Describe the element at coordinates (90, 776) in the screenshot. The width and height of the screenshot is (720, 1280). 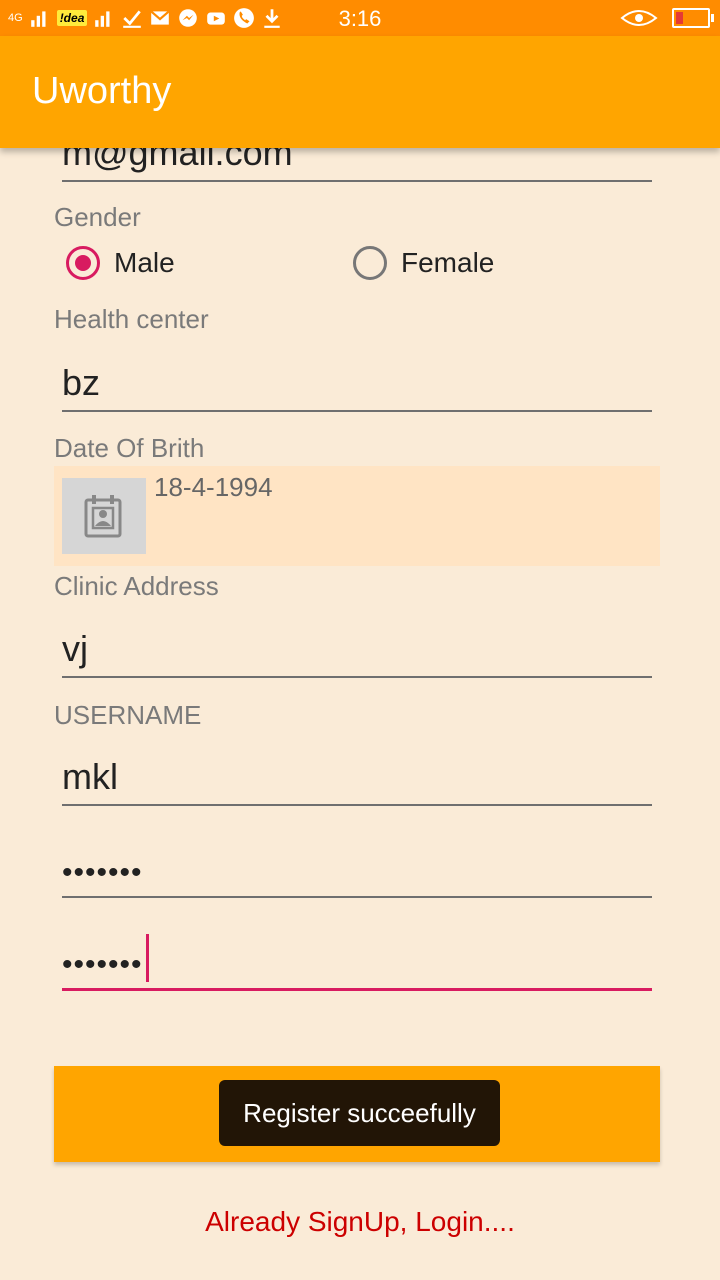
I see `username-value: mkl` at that location.